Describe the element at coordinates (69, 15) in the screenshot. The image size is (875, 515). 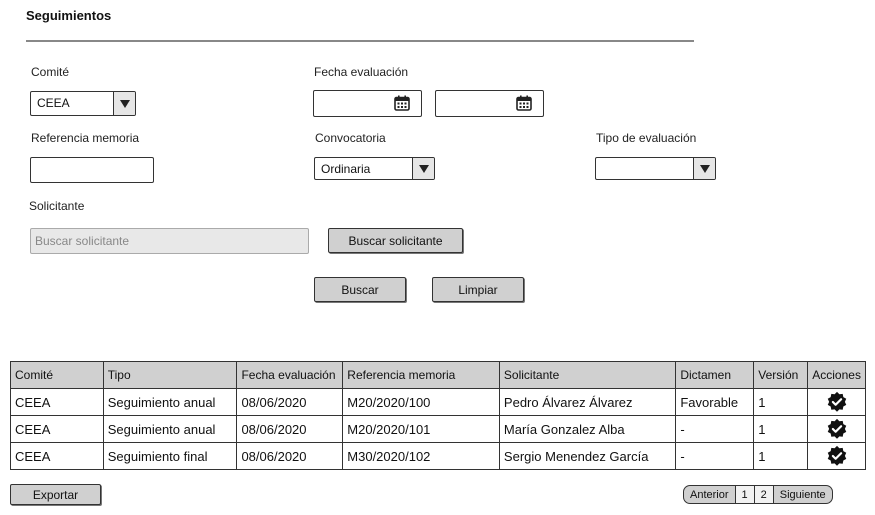
I see `page-title: Seguimientos` at that location.